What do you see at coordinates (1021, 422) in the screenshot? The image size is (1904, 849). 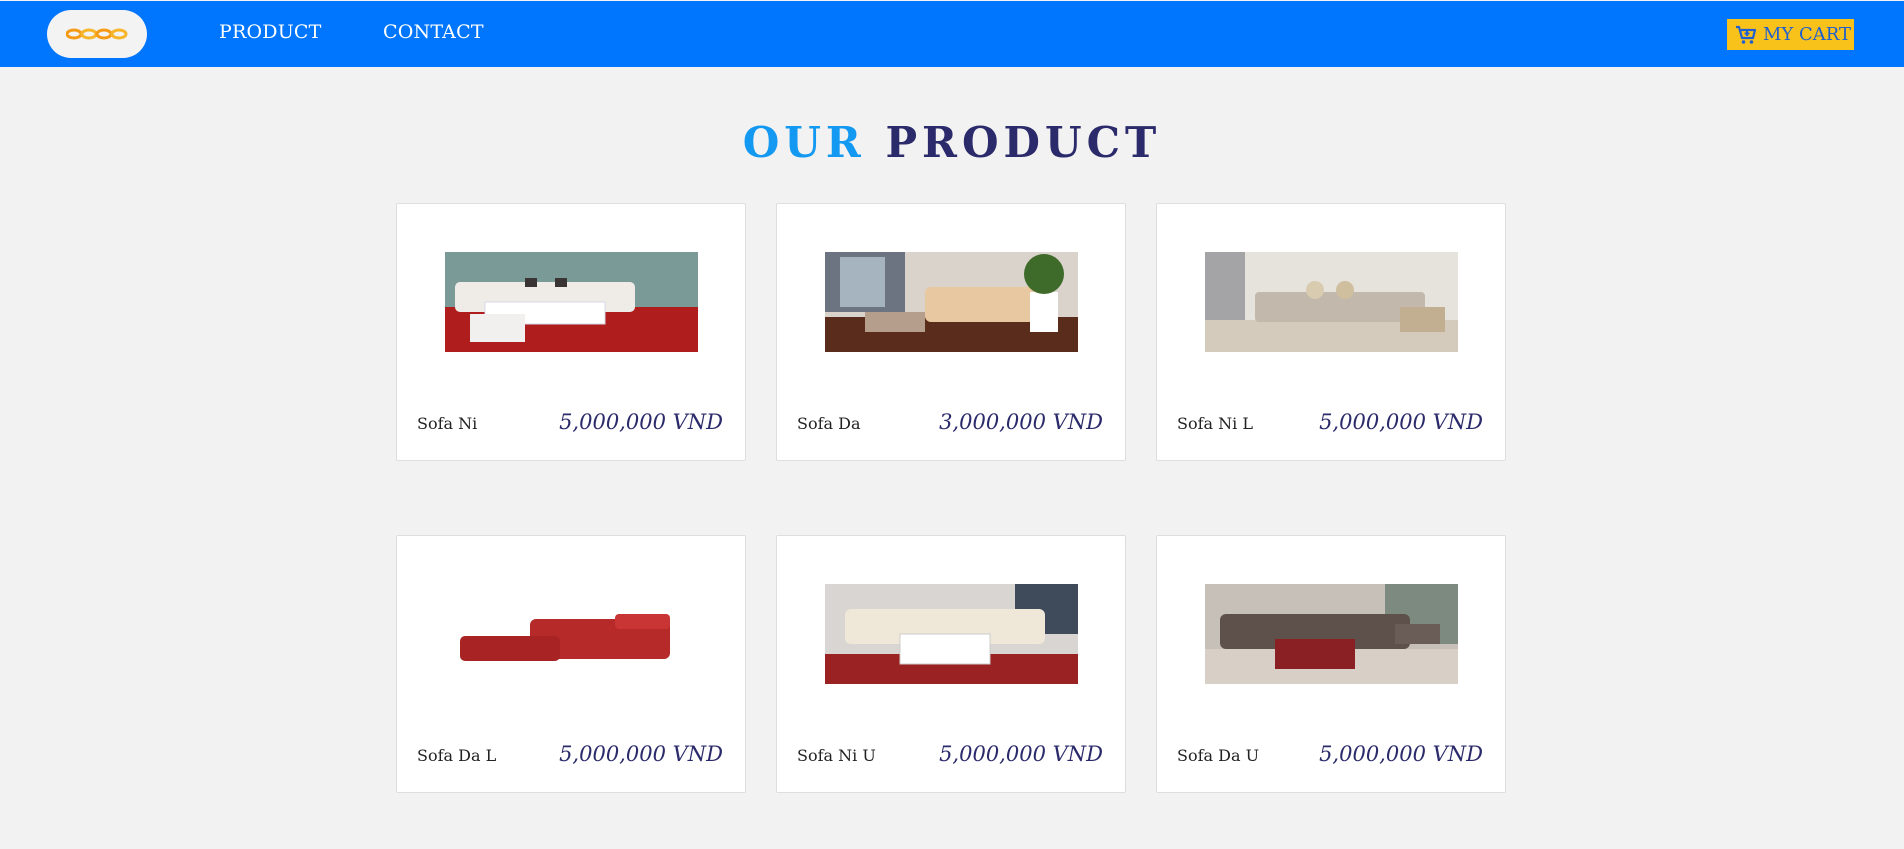 I see `product-price: 3,000,000 VND` at bounding box center [1021, 422].